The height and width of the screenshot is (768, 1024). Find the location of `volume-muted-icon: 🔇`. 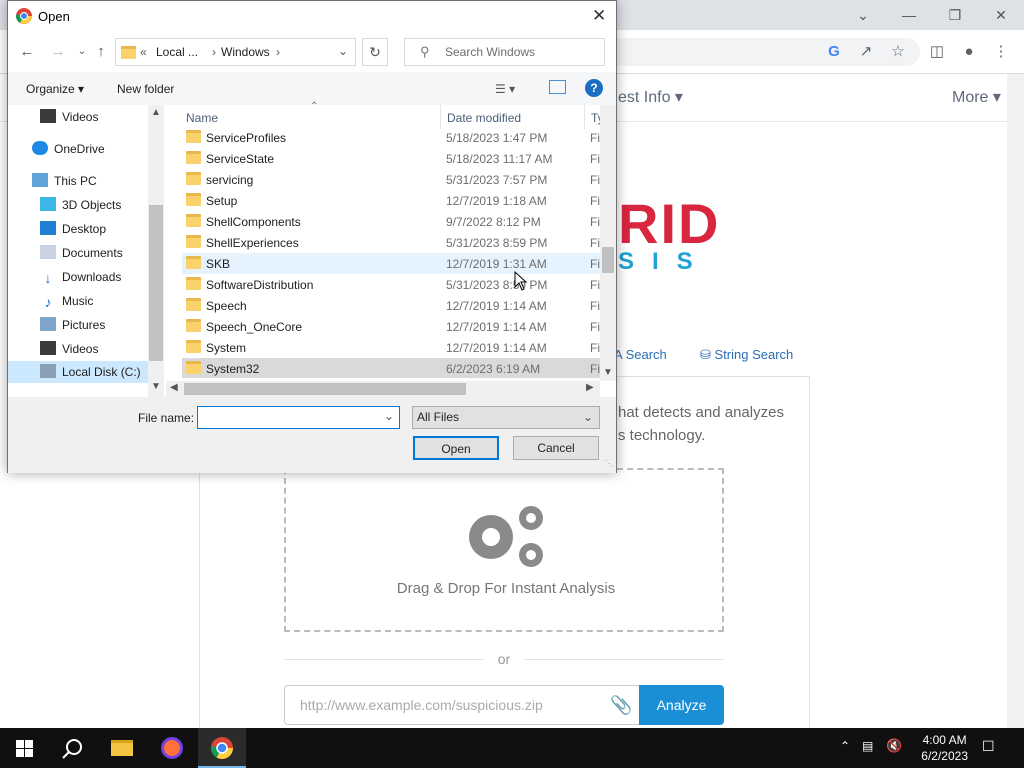

volume-muted-icon: 🔇 is located at coordinates (894, 746).